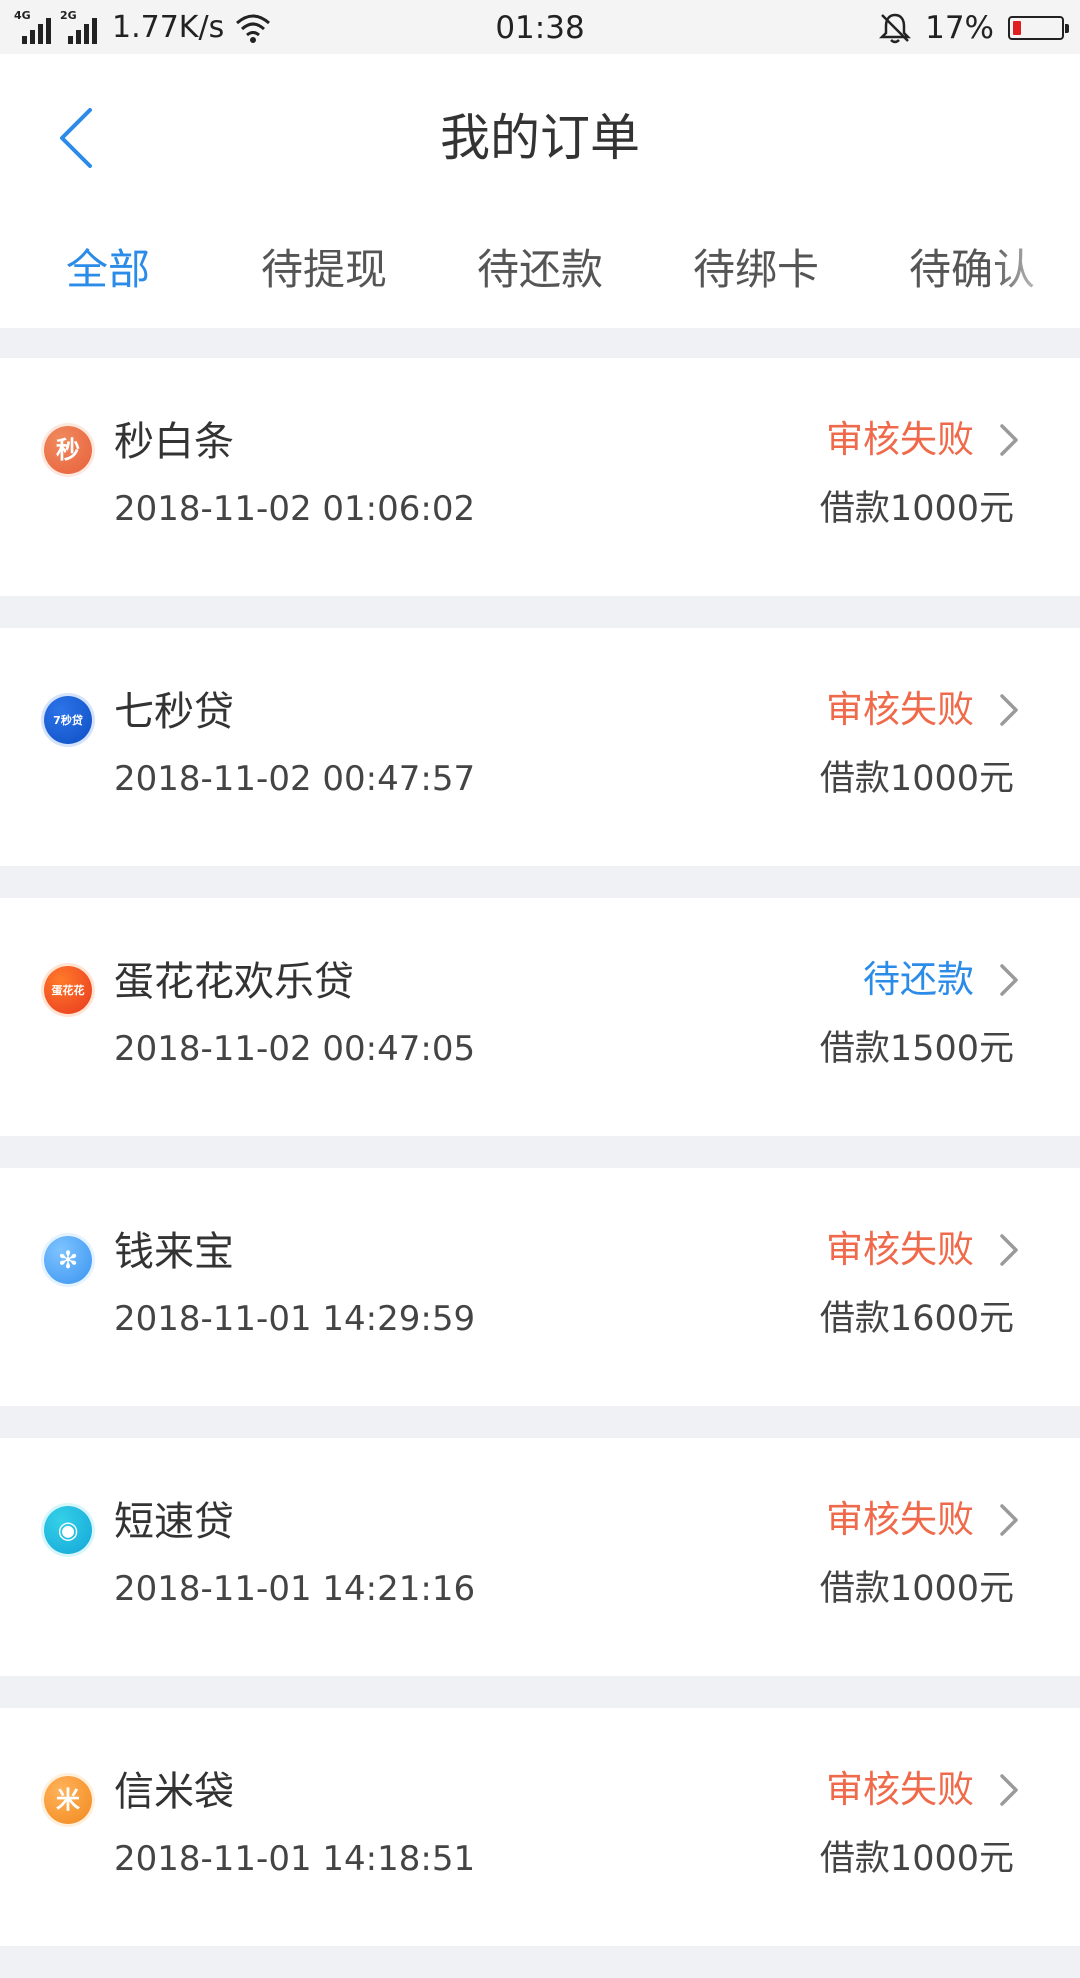 This screenshot has height=1978, width=1080. Describe the element at coordinates (174, 1522) in the screenshot. I see `order-app-name: 短速贷` at that location.